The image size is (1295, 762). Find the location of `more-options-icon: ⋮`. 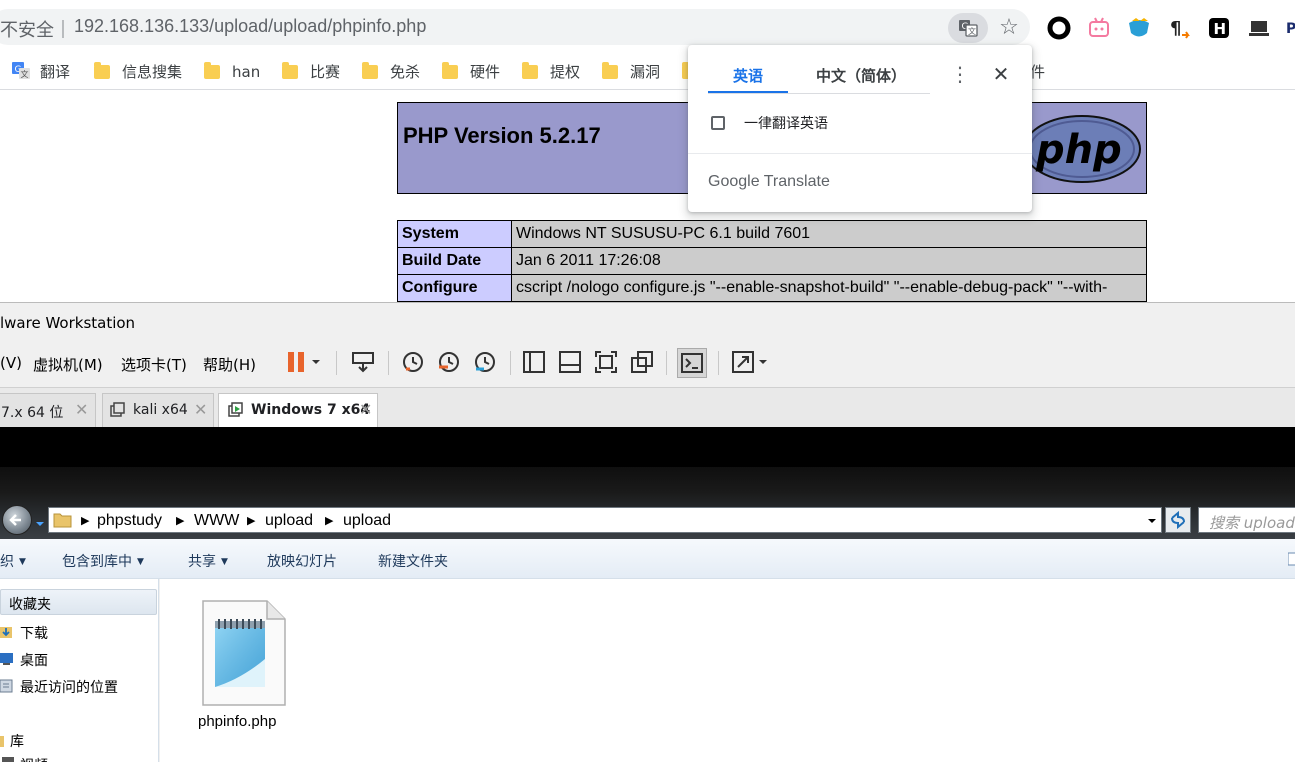

more-options-icon: ⋮ is located at coordinates (960, 74).